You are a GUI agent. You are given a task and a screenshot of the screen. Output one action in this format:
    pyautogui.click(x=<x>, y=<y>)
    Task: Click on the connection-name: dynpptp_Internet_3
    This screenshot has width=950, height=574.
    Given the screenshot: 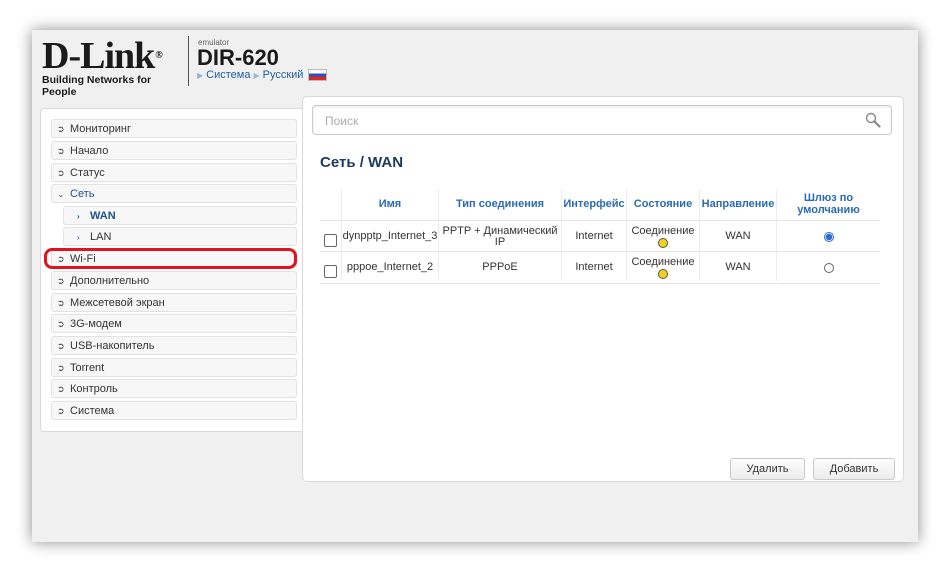 What is the action you would take?
    pyautogui.click(x=390, y=236)
    